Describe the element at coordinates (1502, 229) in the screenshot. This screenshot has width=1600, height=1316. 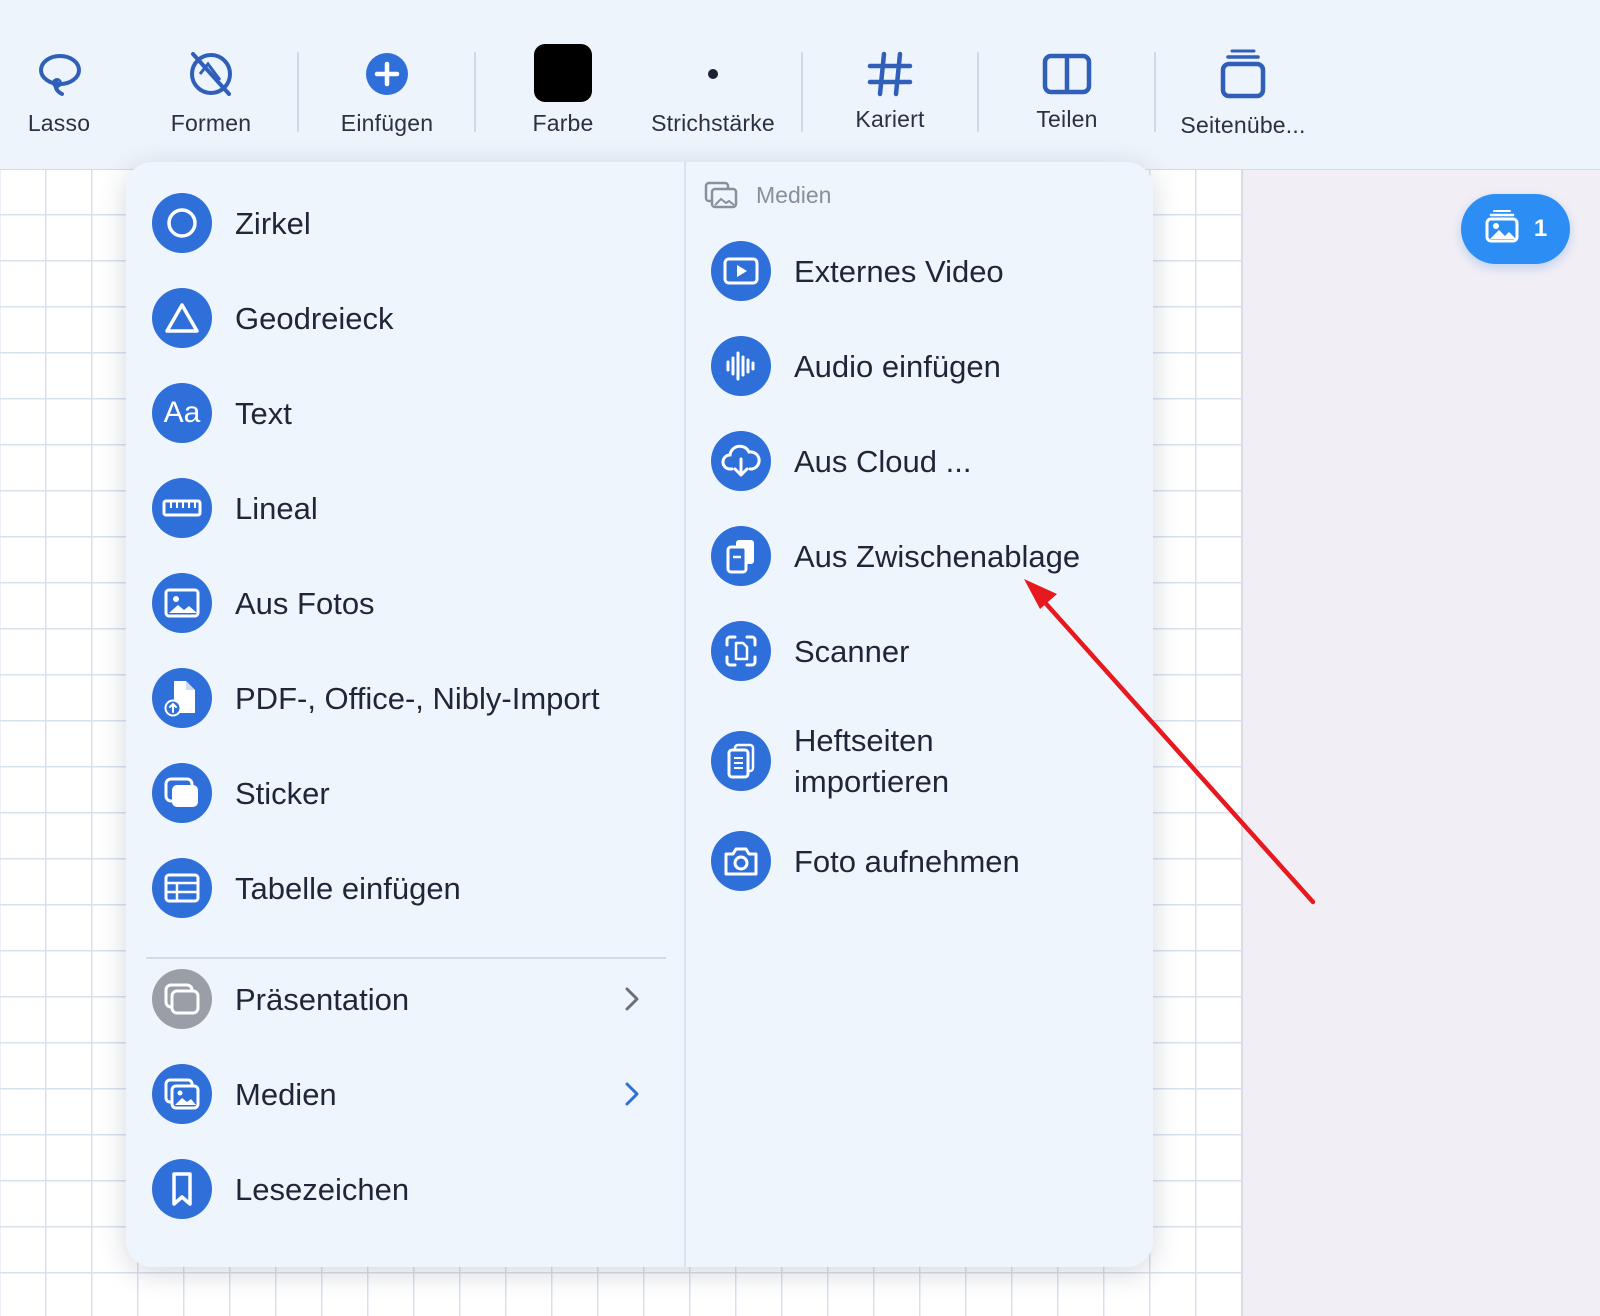
I see `stack-photo-icon` at that location.